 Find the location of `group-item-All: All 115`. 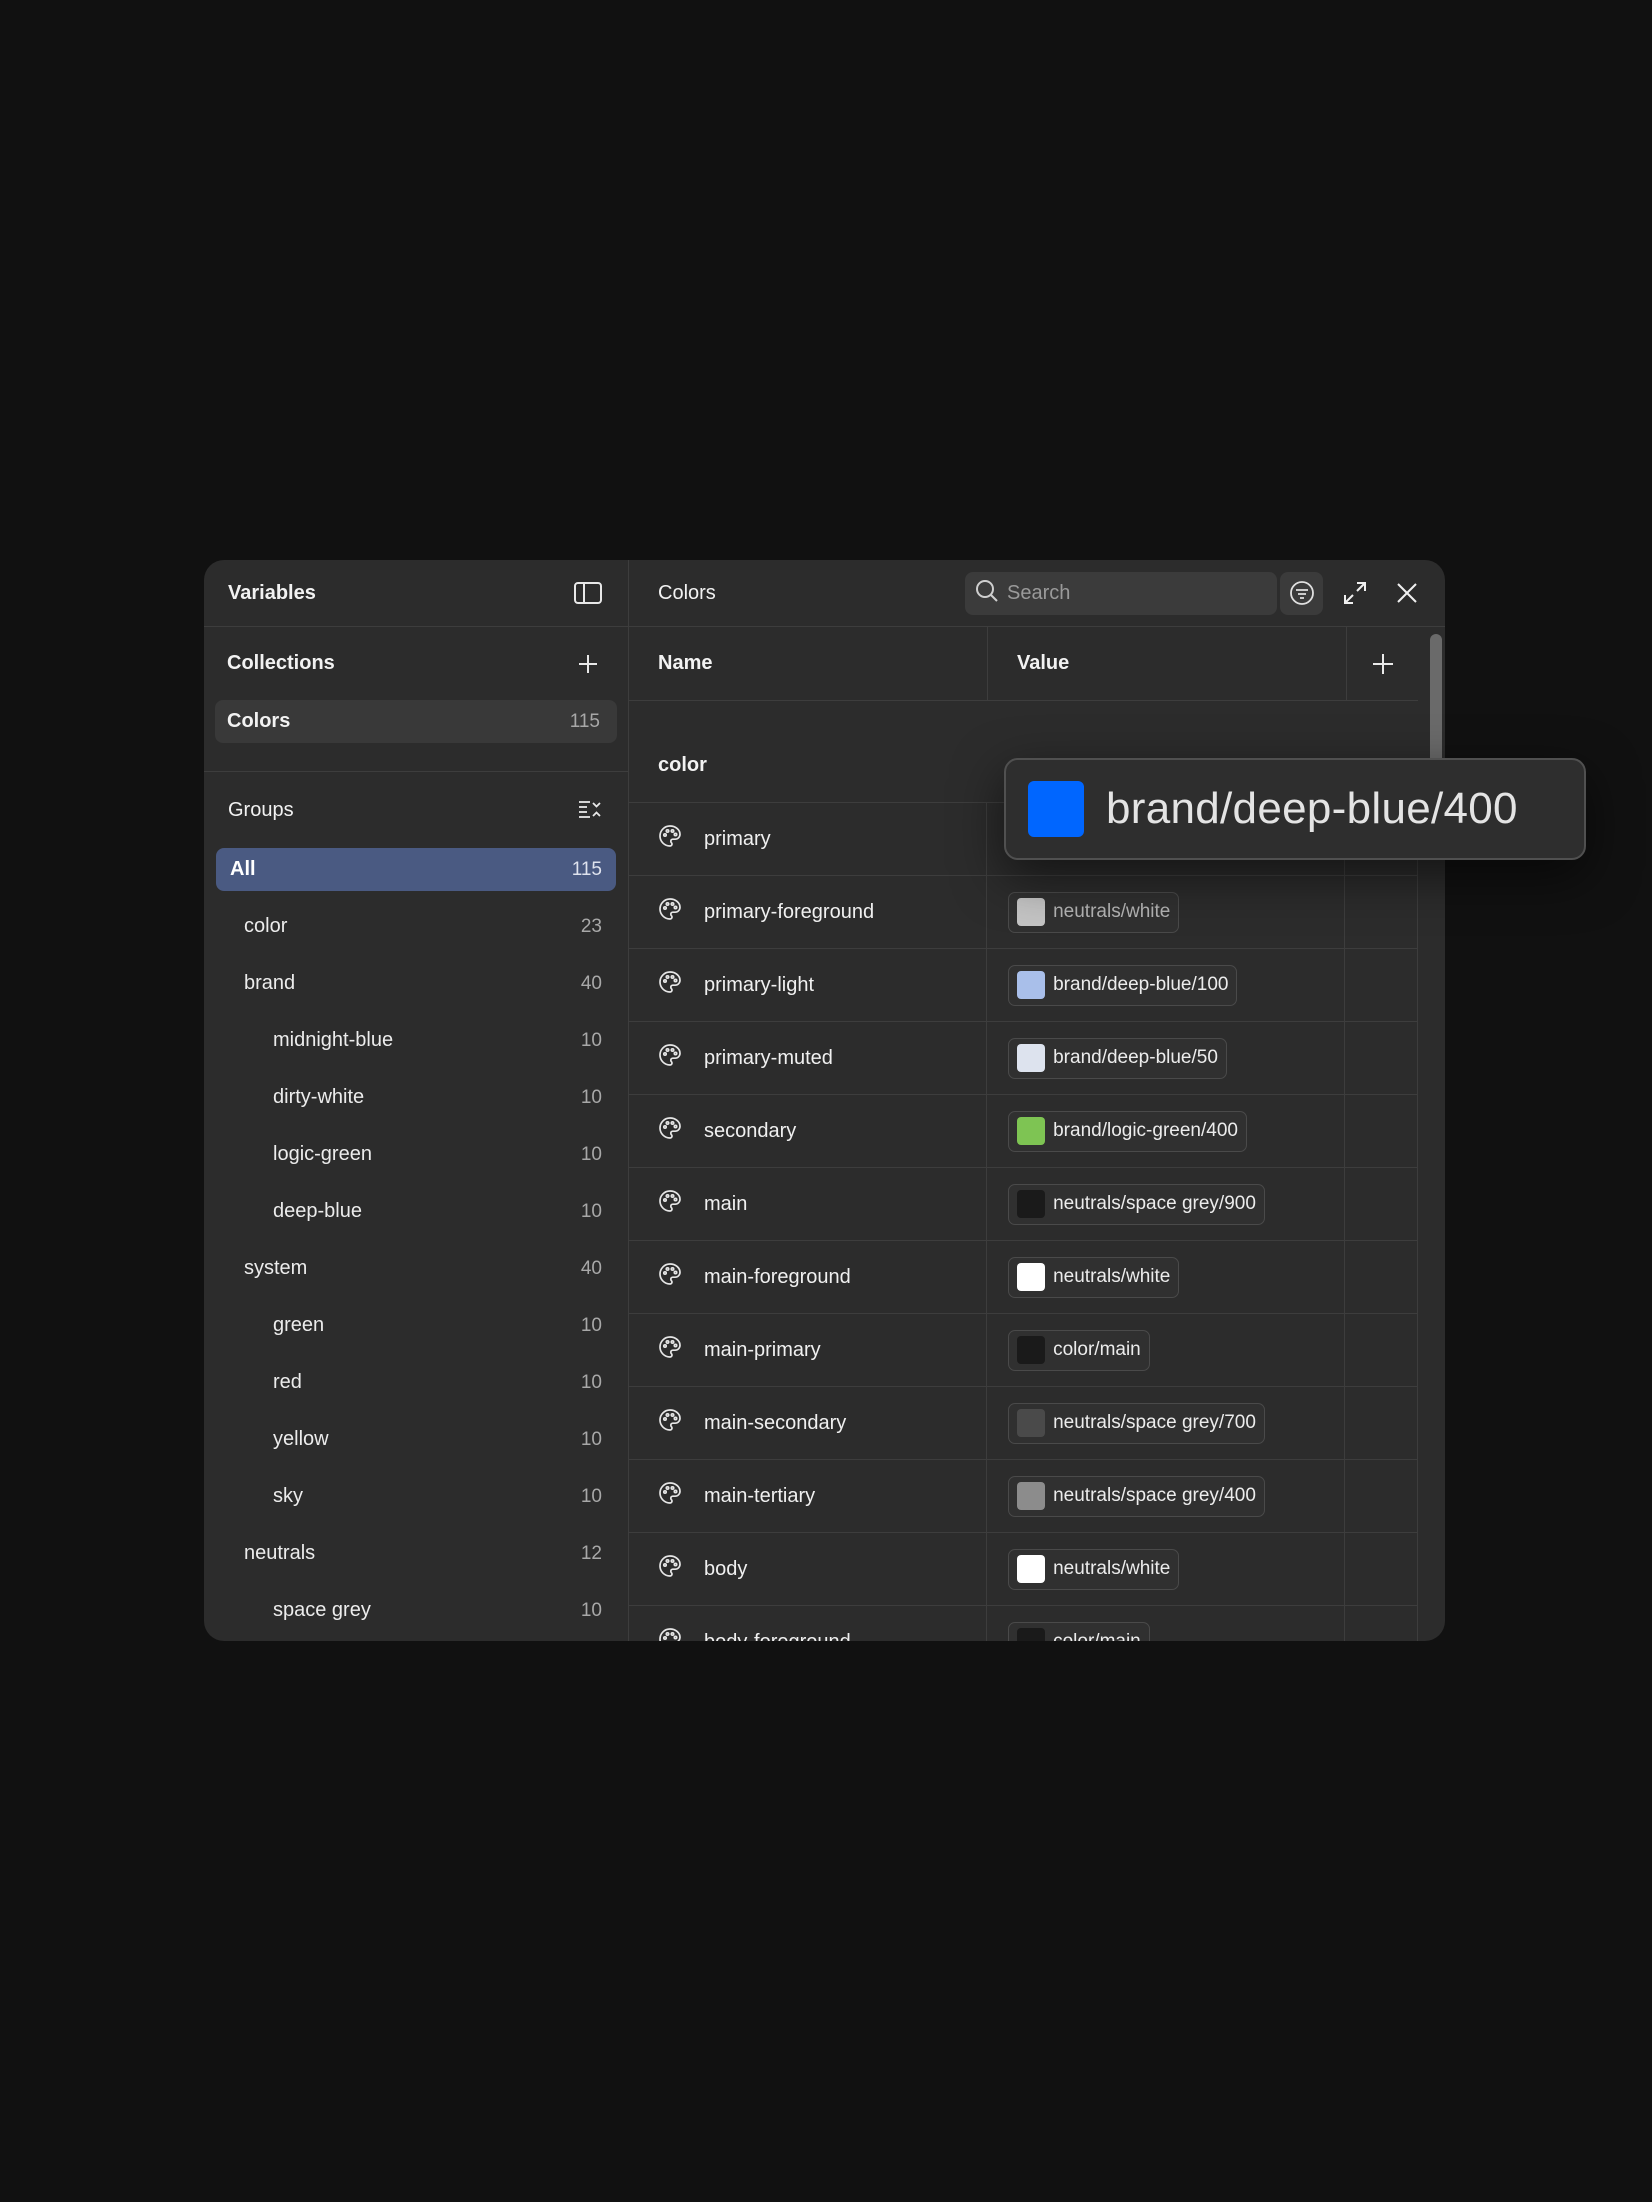

group-item-All: All 115 is located at coordinates (416, 869).